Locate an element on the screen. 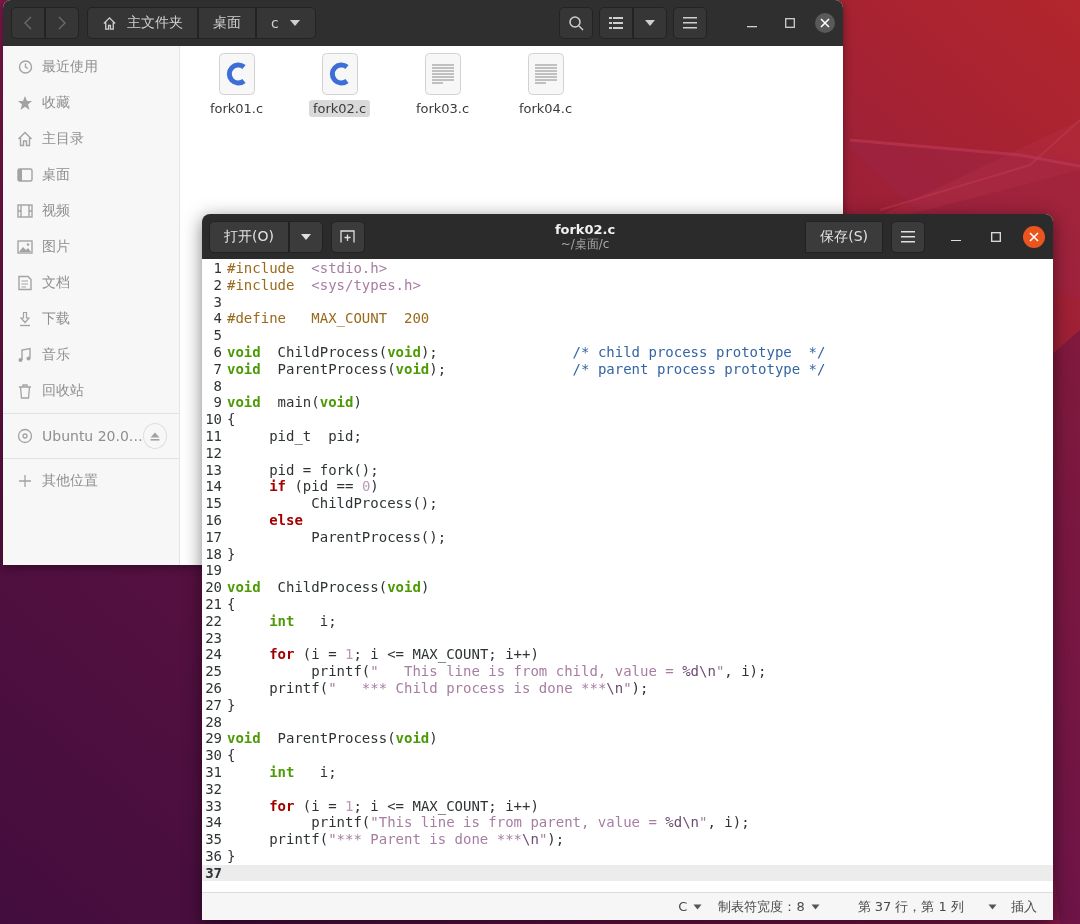 This screenshot has height=924, width=1080. code-line: #define MAX_COUNT 200 is located at coordinates (328, 319).